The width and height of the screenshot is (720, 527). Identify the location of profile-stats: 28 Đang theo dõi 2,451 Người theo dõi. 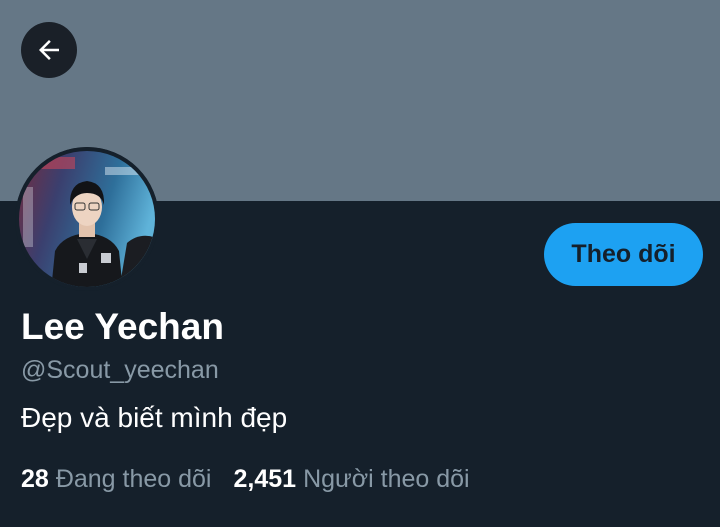
(245, 479).